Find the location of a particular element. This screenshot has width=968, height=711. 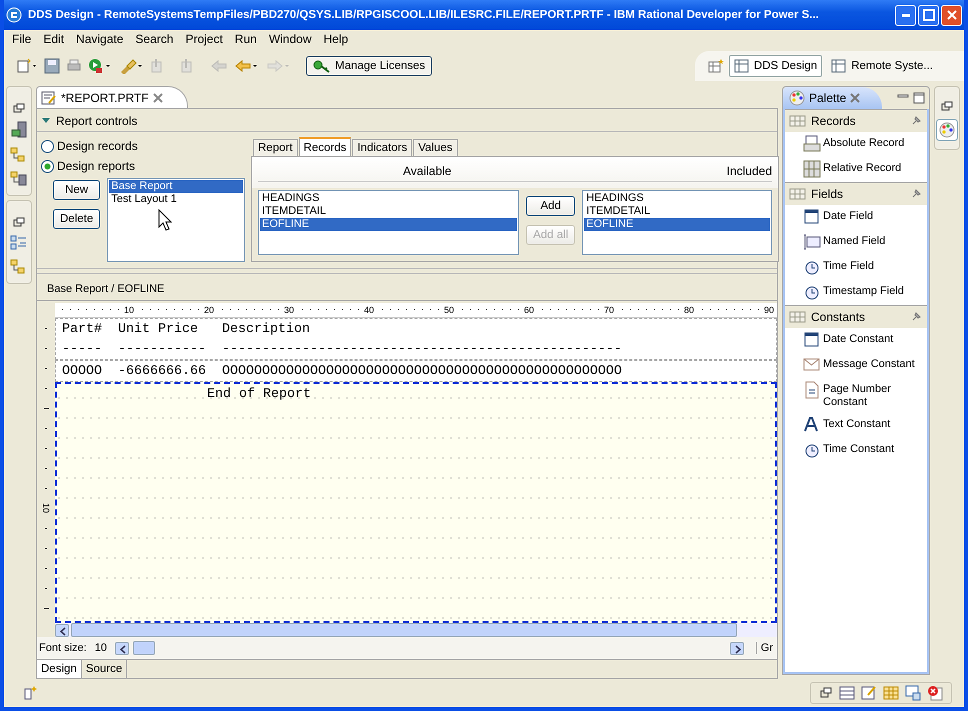

palette-item: Time Field is located at coordinates (856, 267).